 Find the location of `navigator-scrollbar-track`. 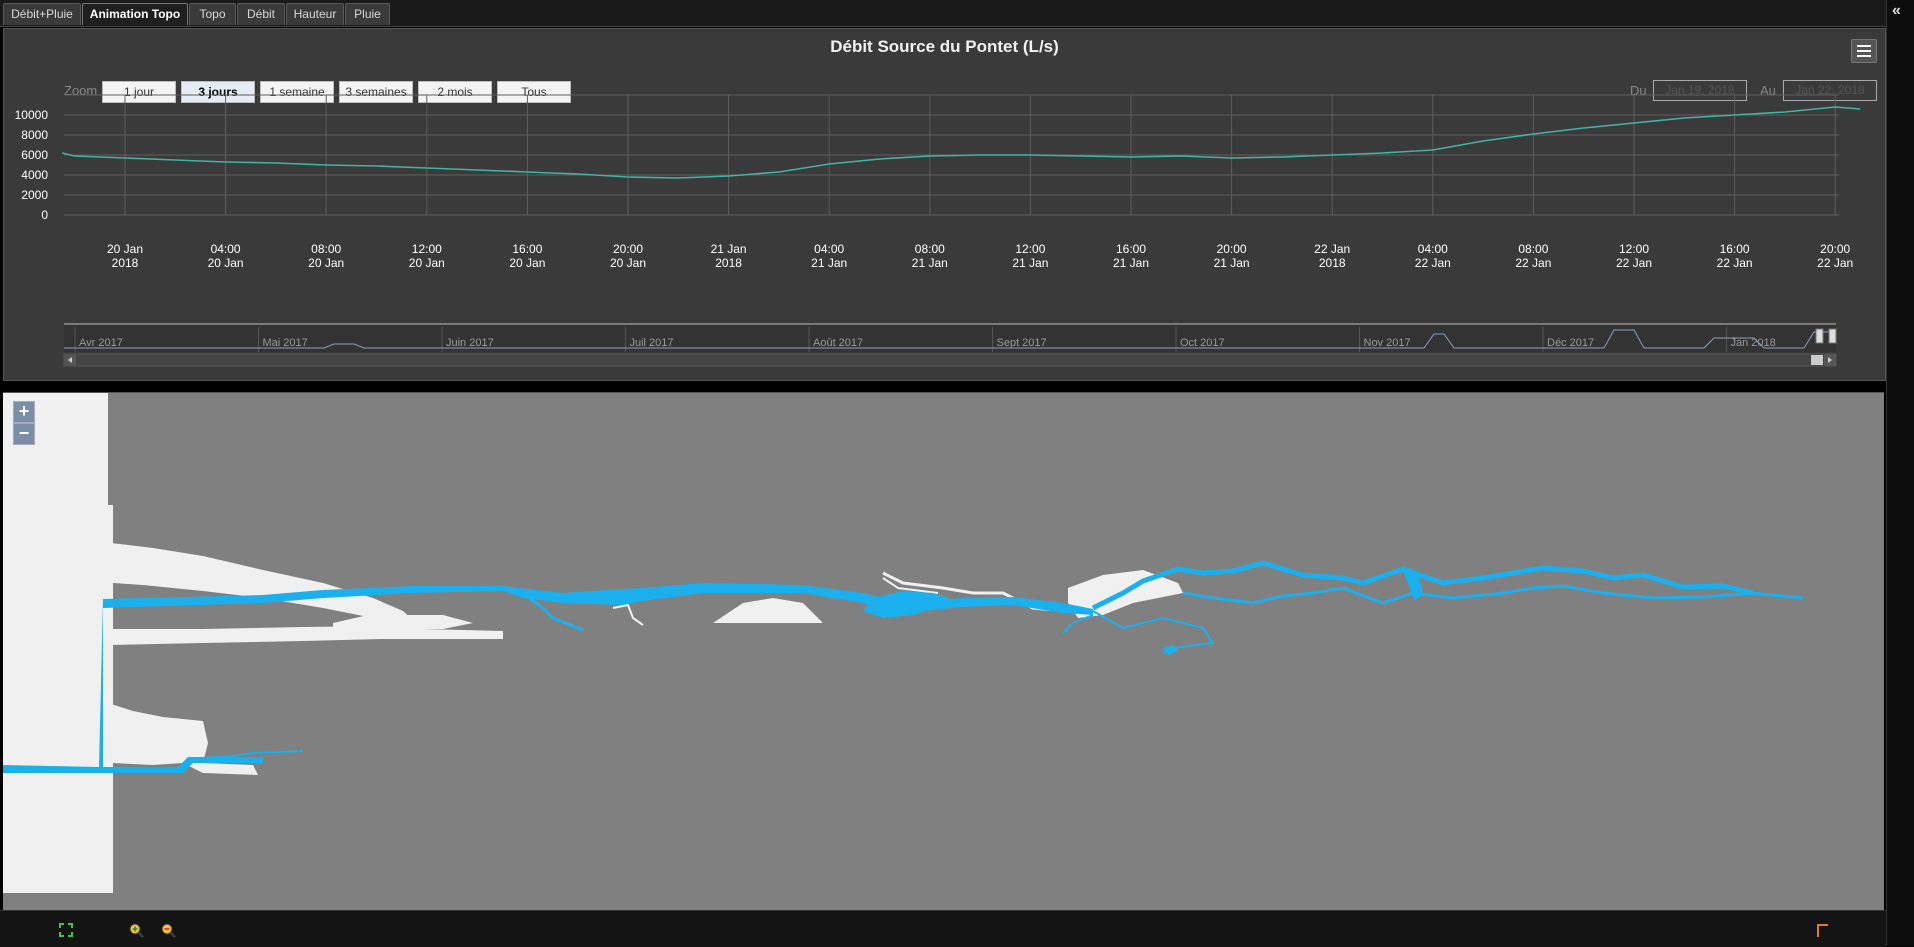

navigator-scrollbar-track is located at coordinates (950, 360).